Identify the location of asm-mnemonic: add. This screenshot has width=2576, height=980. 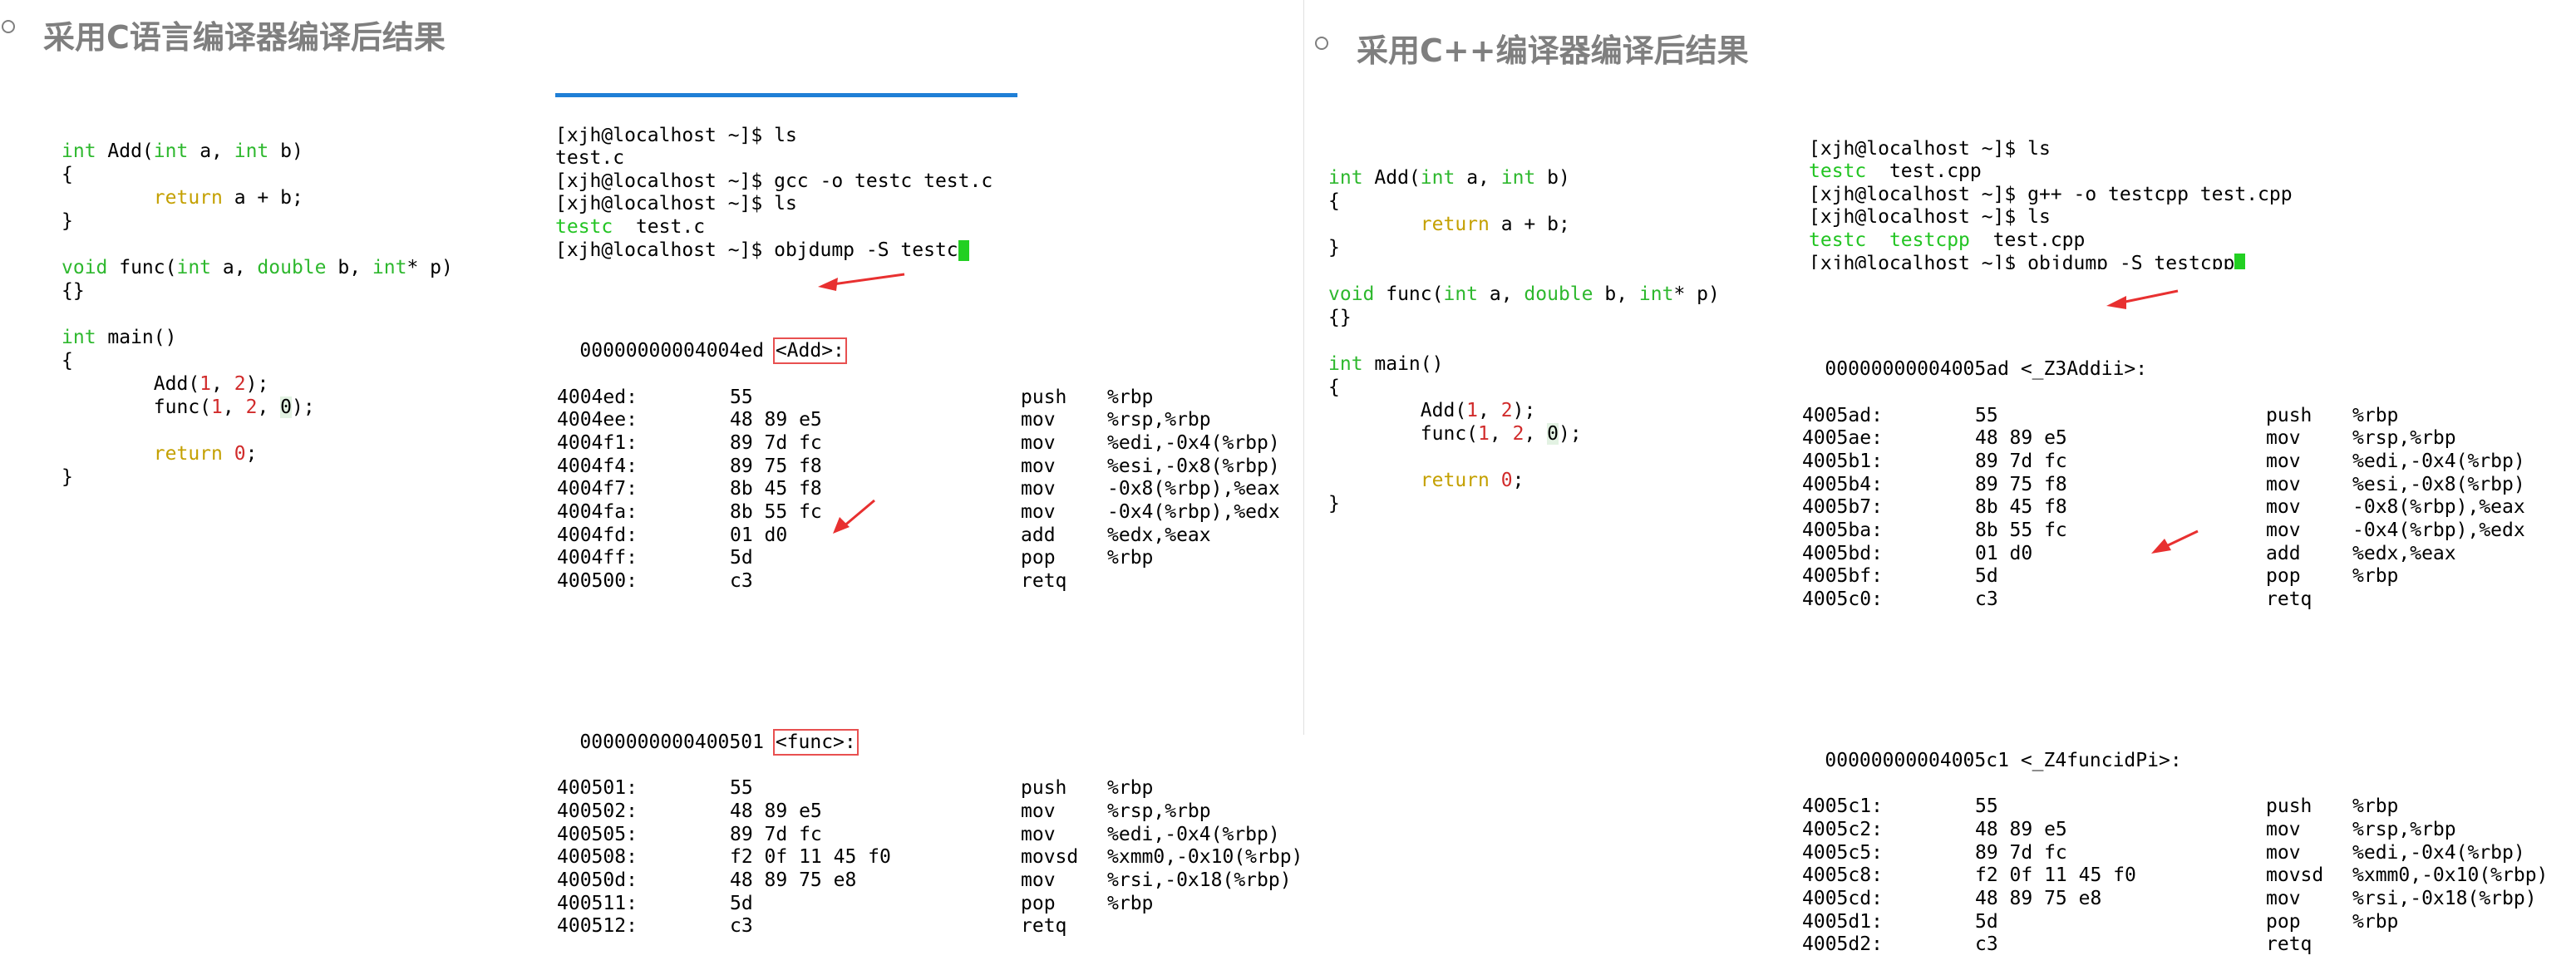
(1038, 535).